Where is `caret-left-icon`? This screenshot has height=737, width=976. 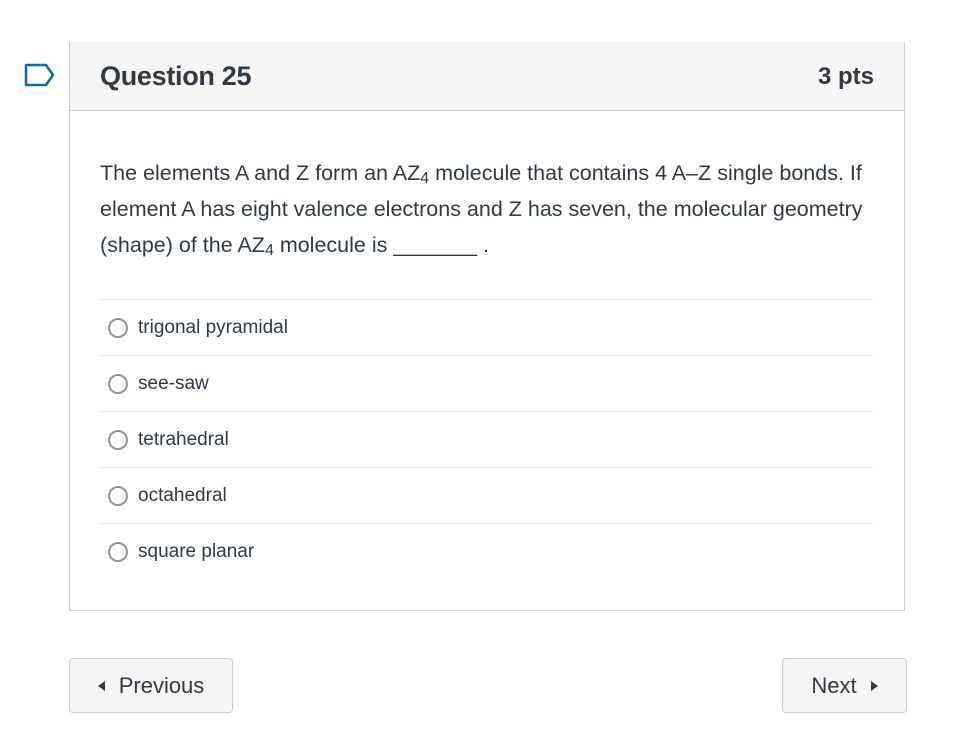 caret-left-icon is located at coordinates (101, 685).